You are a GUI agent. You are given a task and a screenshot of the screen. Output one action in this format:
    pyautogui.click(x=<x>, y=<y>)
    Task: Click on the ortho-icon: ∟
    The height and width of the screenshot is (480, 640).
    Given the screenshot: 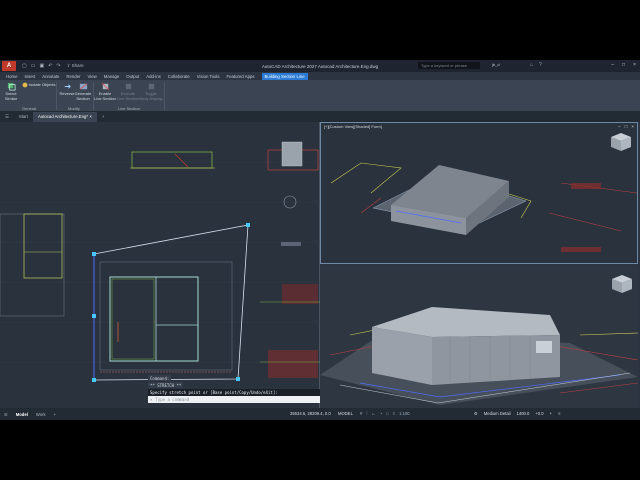 What is the action you would take?
    pyautogui.click(x=374, y=413)
    